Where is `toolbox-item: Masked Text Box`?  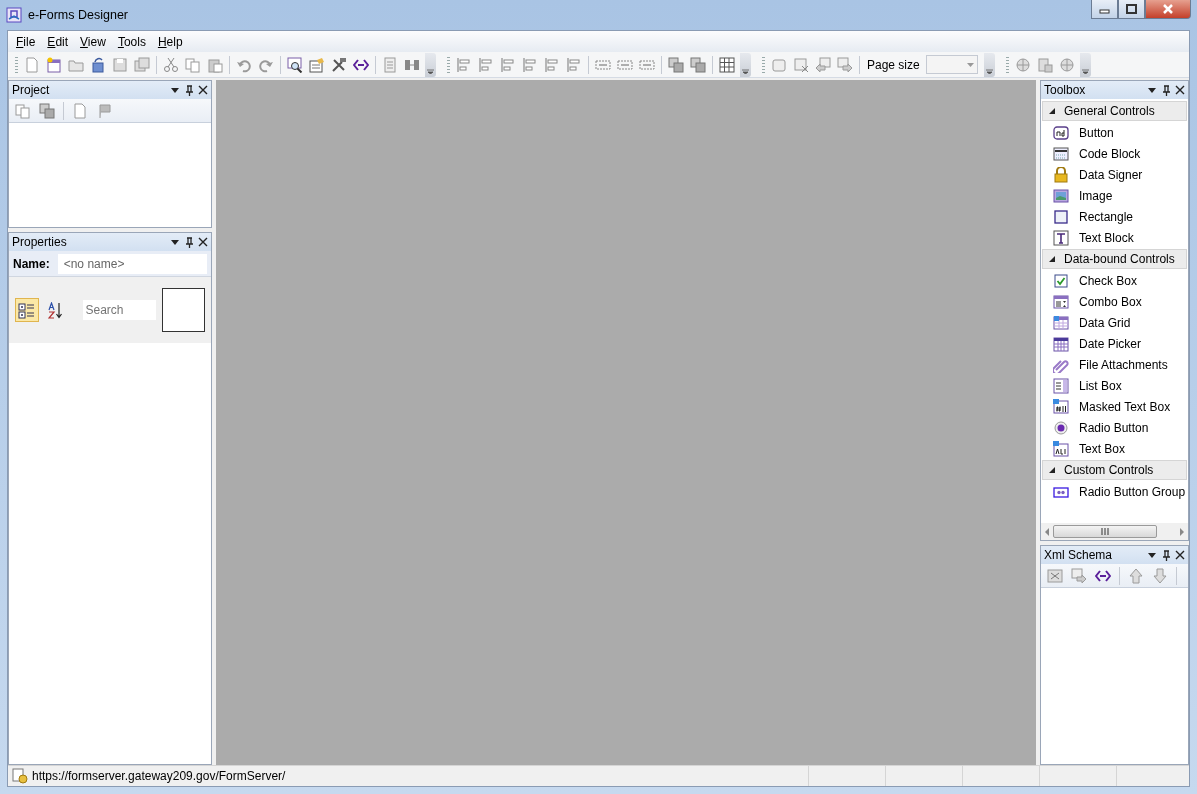
toolbox-item: Masked Text Box is located at coordinates (1114, 406).